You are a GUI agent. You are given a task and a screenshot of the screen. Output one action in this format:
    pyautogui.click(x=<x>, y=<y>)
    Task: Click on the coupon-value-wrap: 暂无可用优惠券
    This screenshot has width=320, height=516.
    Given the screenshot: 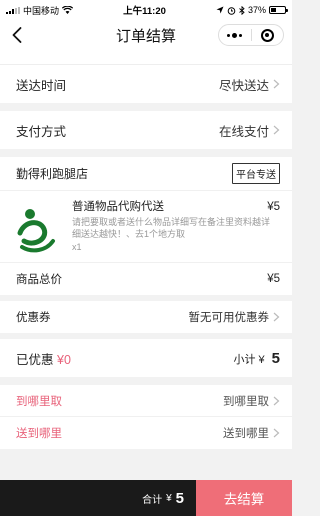 What is the action you would take?
    pyautogui.click(x=235, y=317)
    